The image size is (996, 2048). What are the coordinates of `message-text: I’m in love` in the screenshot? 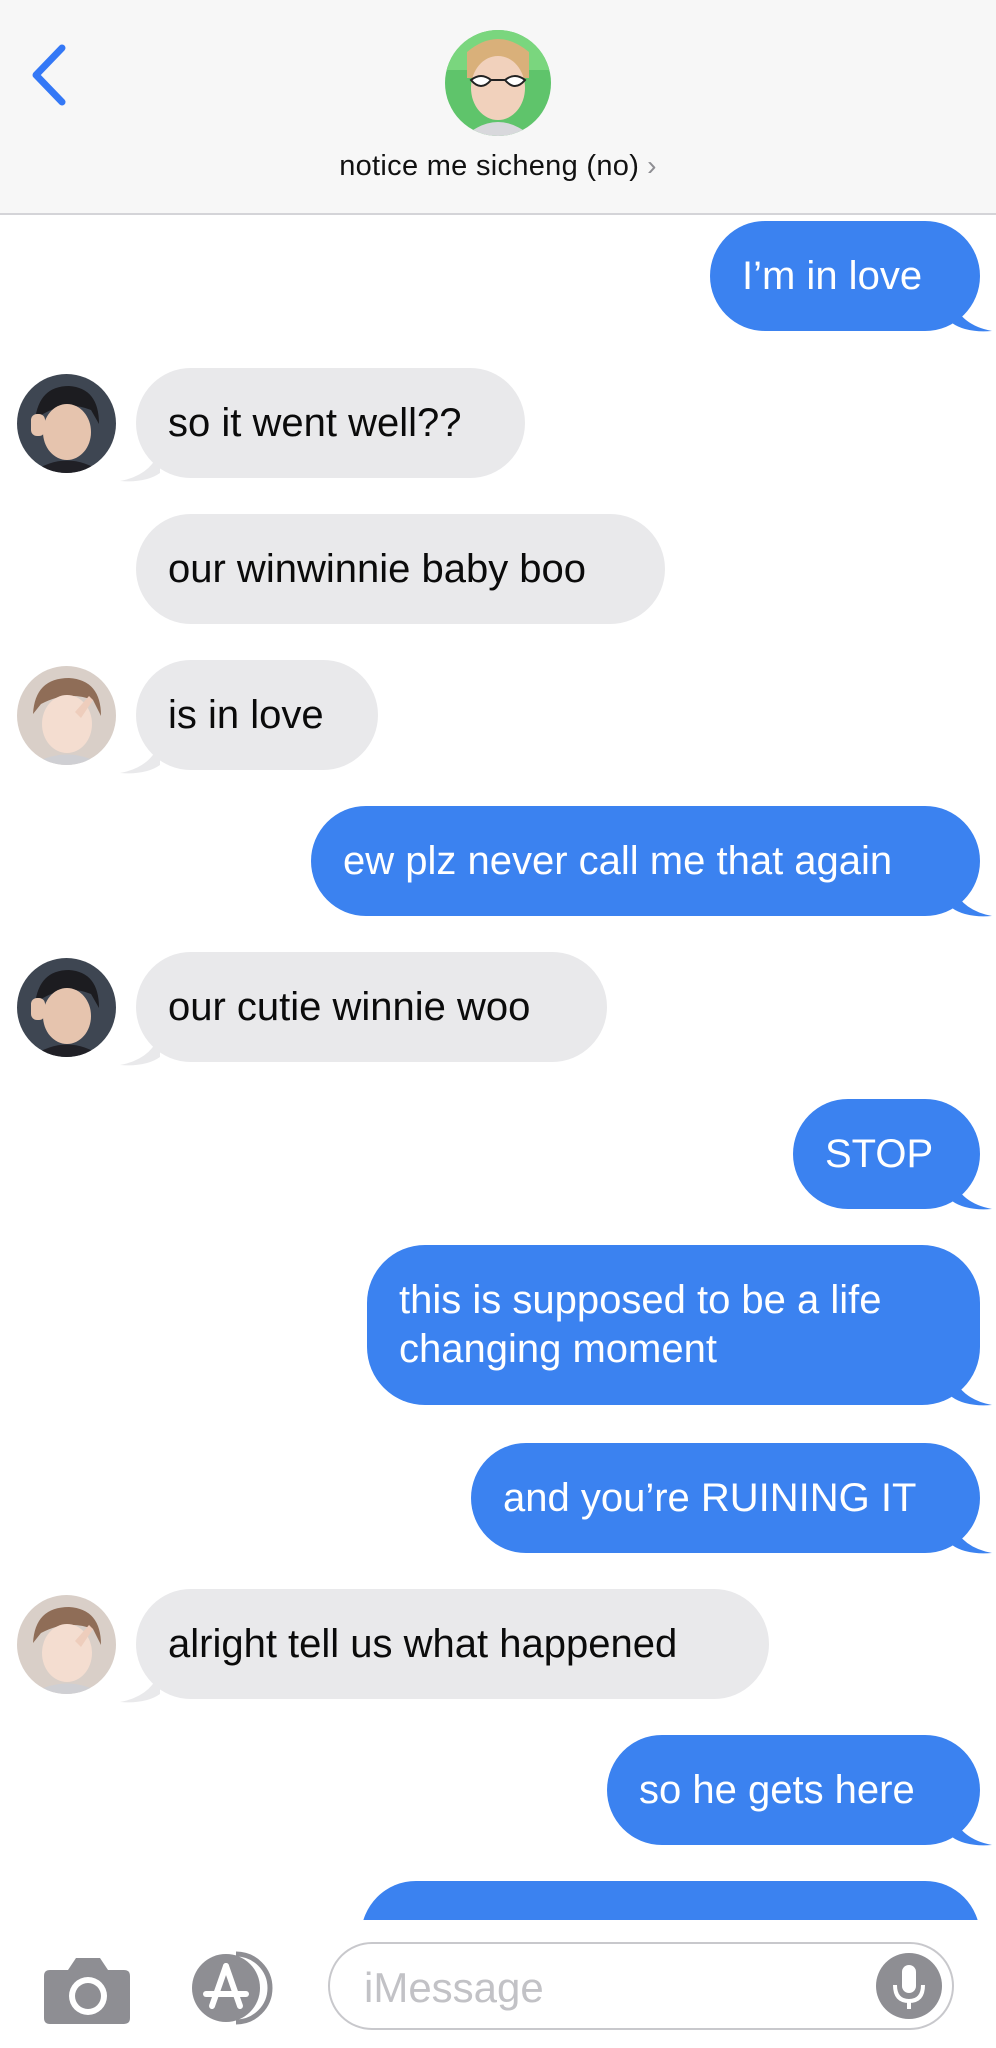 It's located at (832, 275).